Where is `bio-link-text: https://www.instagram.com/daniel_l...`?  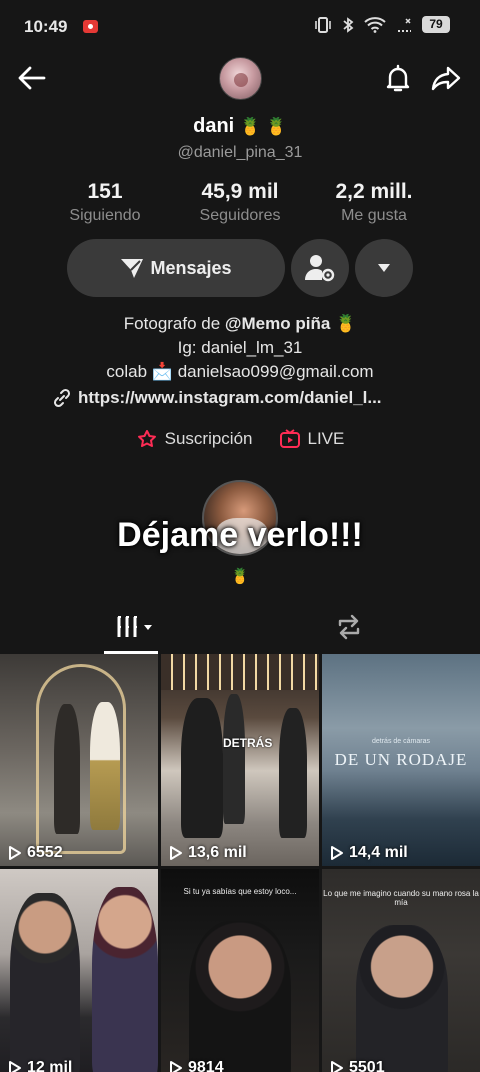 bio-link-text: https://www.instagram.com/daniel_l... is located at coordinates (230, 397).